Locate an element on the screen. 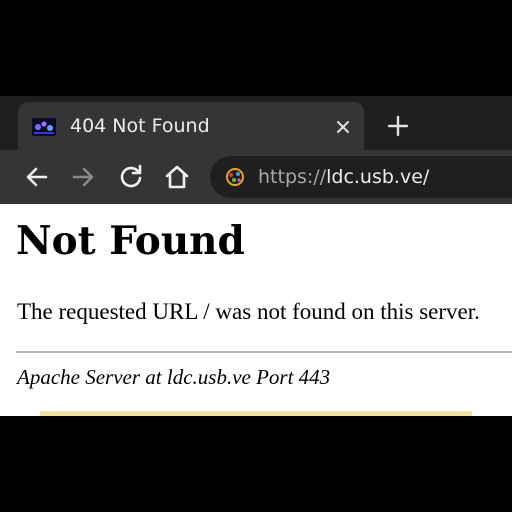  arrow-left-icon is located at coordinates (37, 177).